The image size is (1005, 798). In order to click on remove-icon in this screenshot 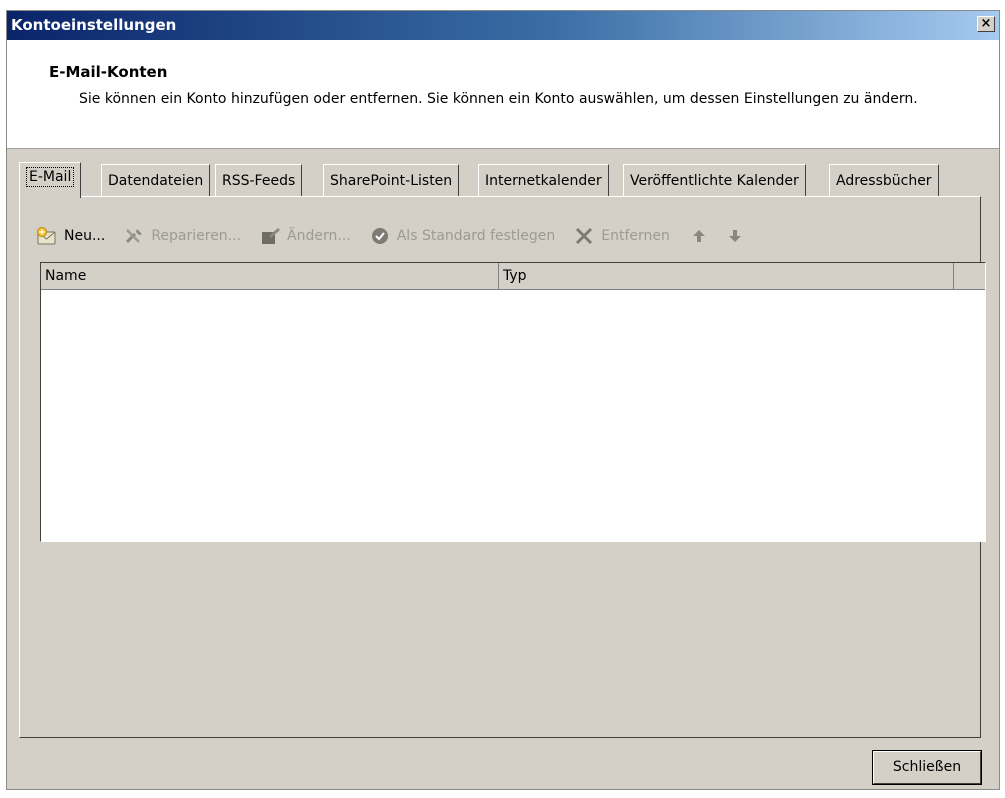, I will do `click(584, 236)`.